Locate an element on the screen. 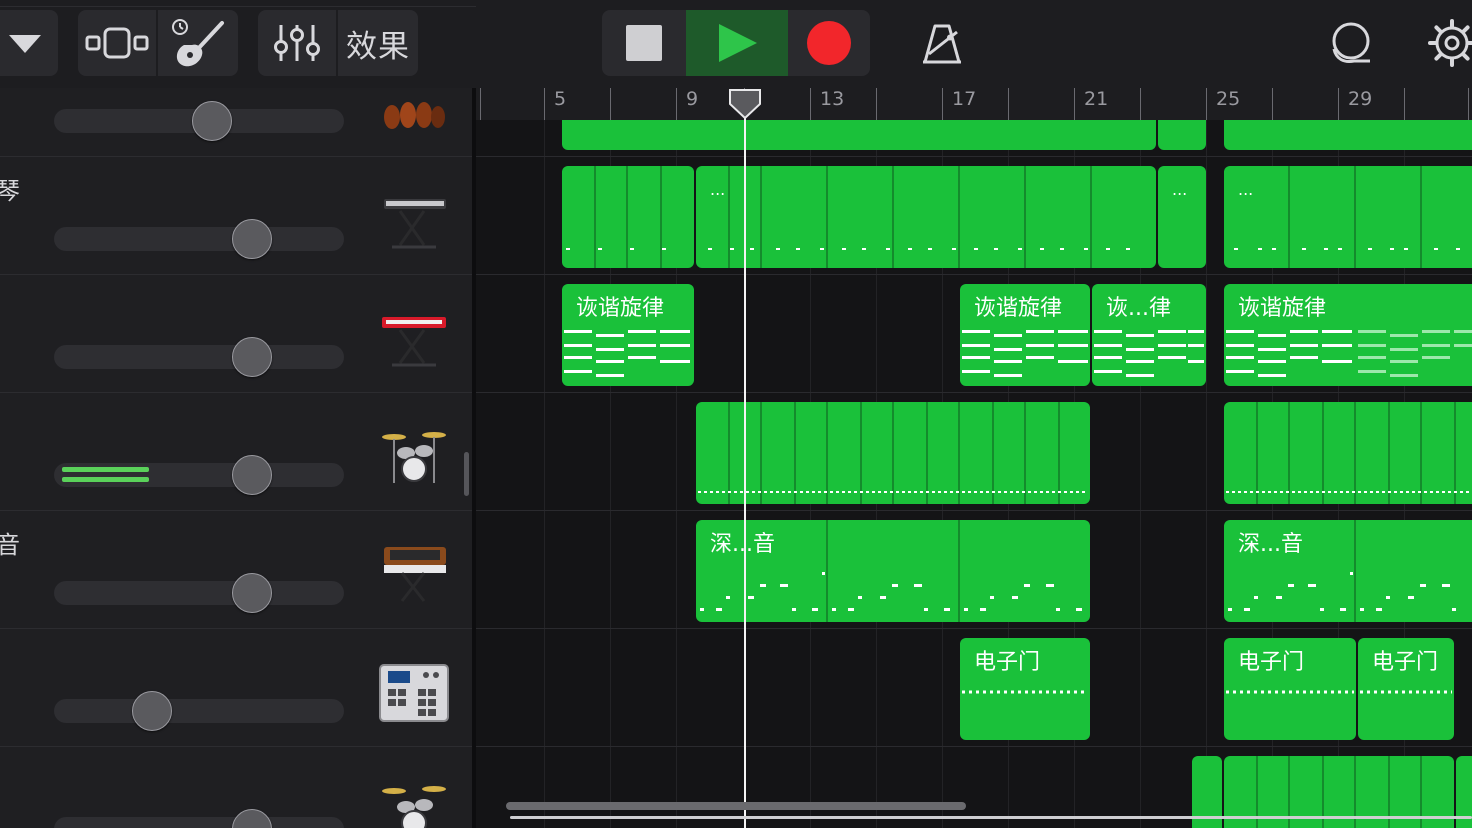 Image resolution: width=1472 pixels, height=828 pixels. stop-button is located at coordinates (644, 43).